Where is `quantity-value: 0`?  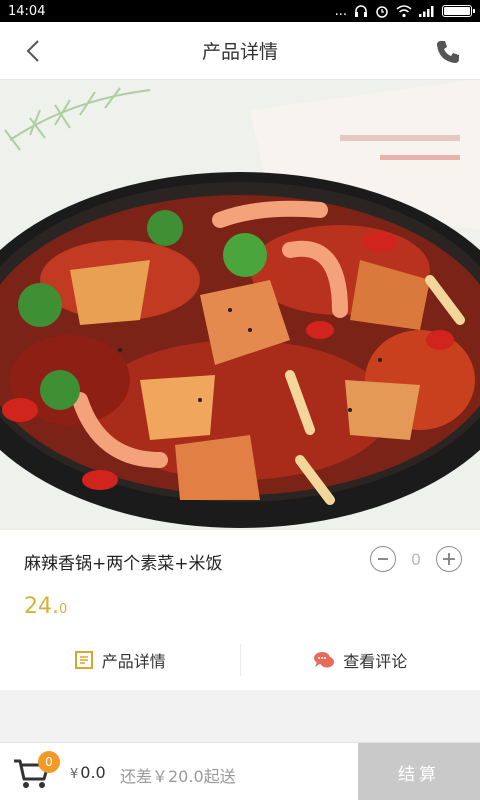 quantity-value: 0 is located at coordinates (416, 559).